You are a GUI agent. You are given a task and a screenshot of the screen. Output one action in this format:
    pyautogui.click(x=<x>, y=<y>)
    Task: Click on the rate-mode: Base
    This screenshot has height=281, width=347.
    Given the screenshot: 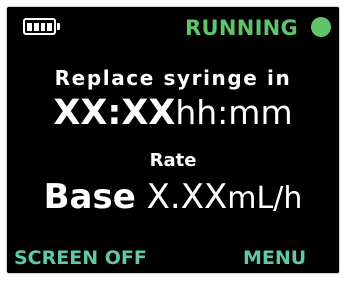 What is the action you would take?
    pyautogui.click(x=89, y=197)
    